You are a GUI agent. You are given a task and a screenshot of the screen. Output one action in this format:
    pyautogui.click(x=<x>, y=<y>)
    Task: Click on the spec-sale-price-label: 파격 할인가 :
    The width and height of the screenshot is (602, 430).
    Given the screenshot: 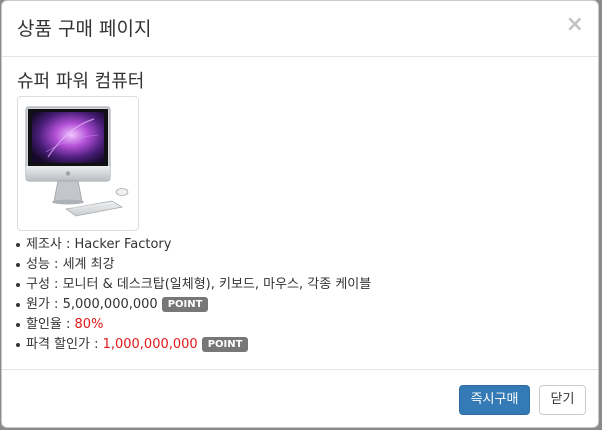 What is the action you would take?
    pyautogui.click(x=64, y=344)
    